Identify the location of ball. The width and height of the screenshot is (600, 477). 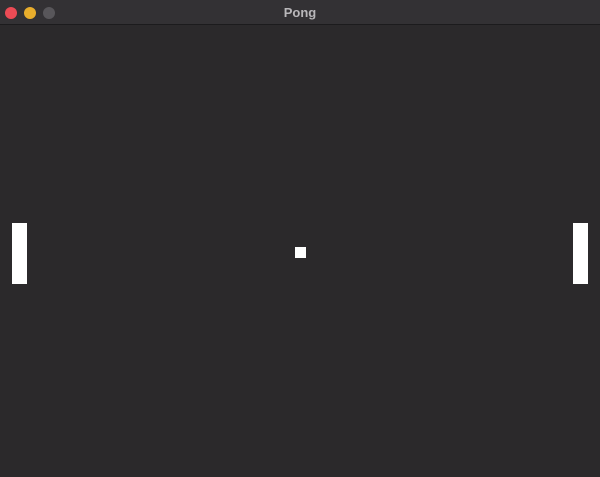
(300, 252).